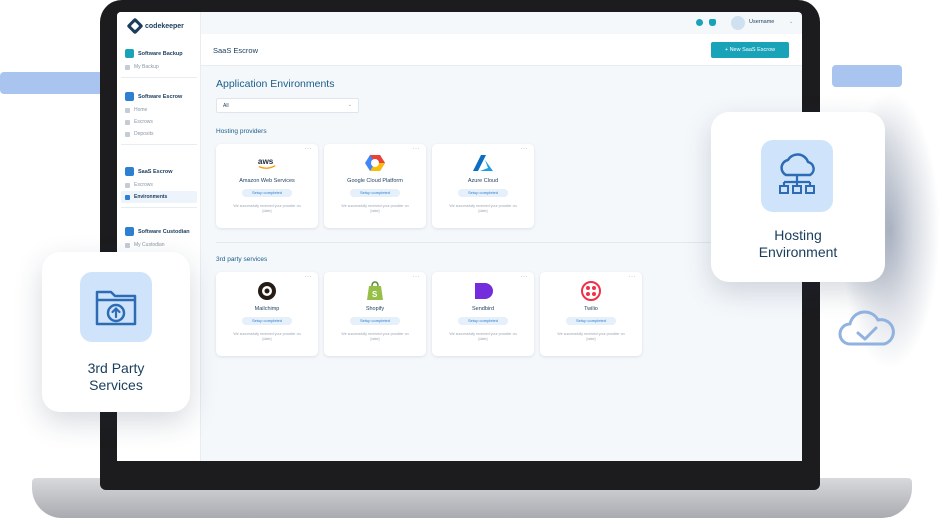 Image resolution: width=943 pixels, height=518 pixels. I want to click on sidebar-item-saas-escrows: Escrows, so click(159, 185).